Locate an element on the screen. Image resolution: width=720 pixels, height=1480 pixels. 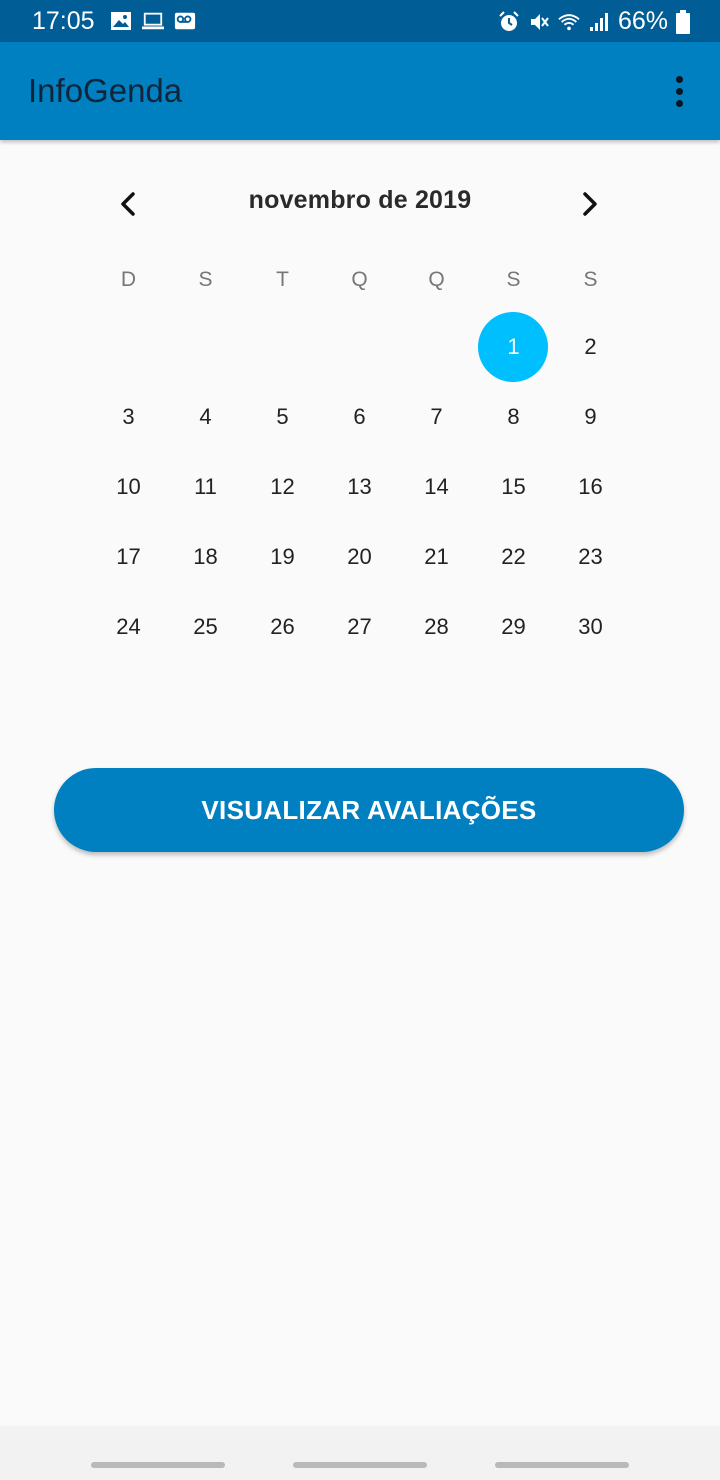
day-cell: 22 is located at coordinates (513, 557).